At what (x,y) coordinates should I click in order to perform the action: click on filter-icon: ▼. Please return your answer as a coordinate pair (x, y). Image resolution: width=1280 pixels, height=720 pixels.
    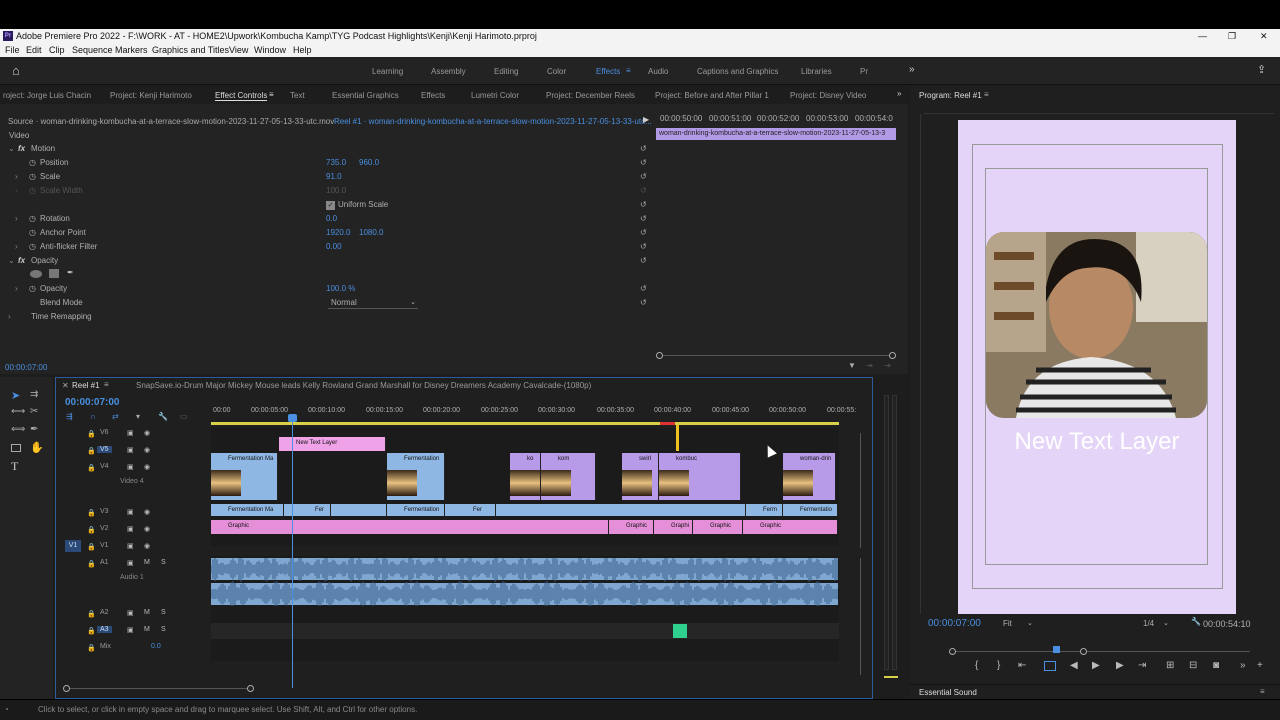
    Looking at the image, I should click on (852, 365).